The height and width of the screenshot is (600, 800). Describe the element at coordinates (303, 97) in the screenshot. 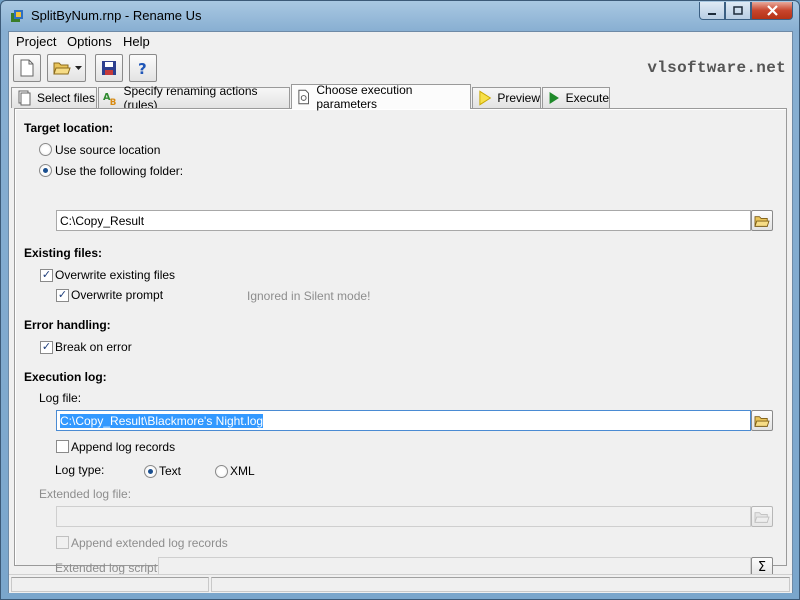

I see `parameters-icon` at that location.